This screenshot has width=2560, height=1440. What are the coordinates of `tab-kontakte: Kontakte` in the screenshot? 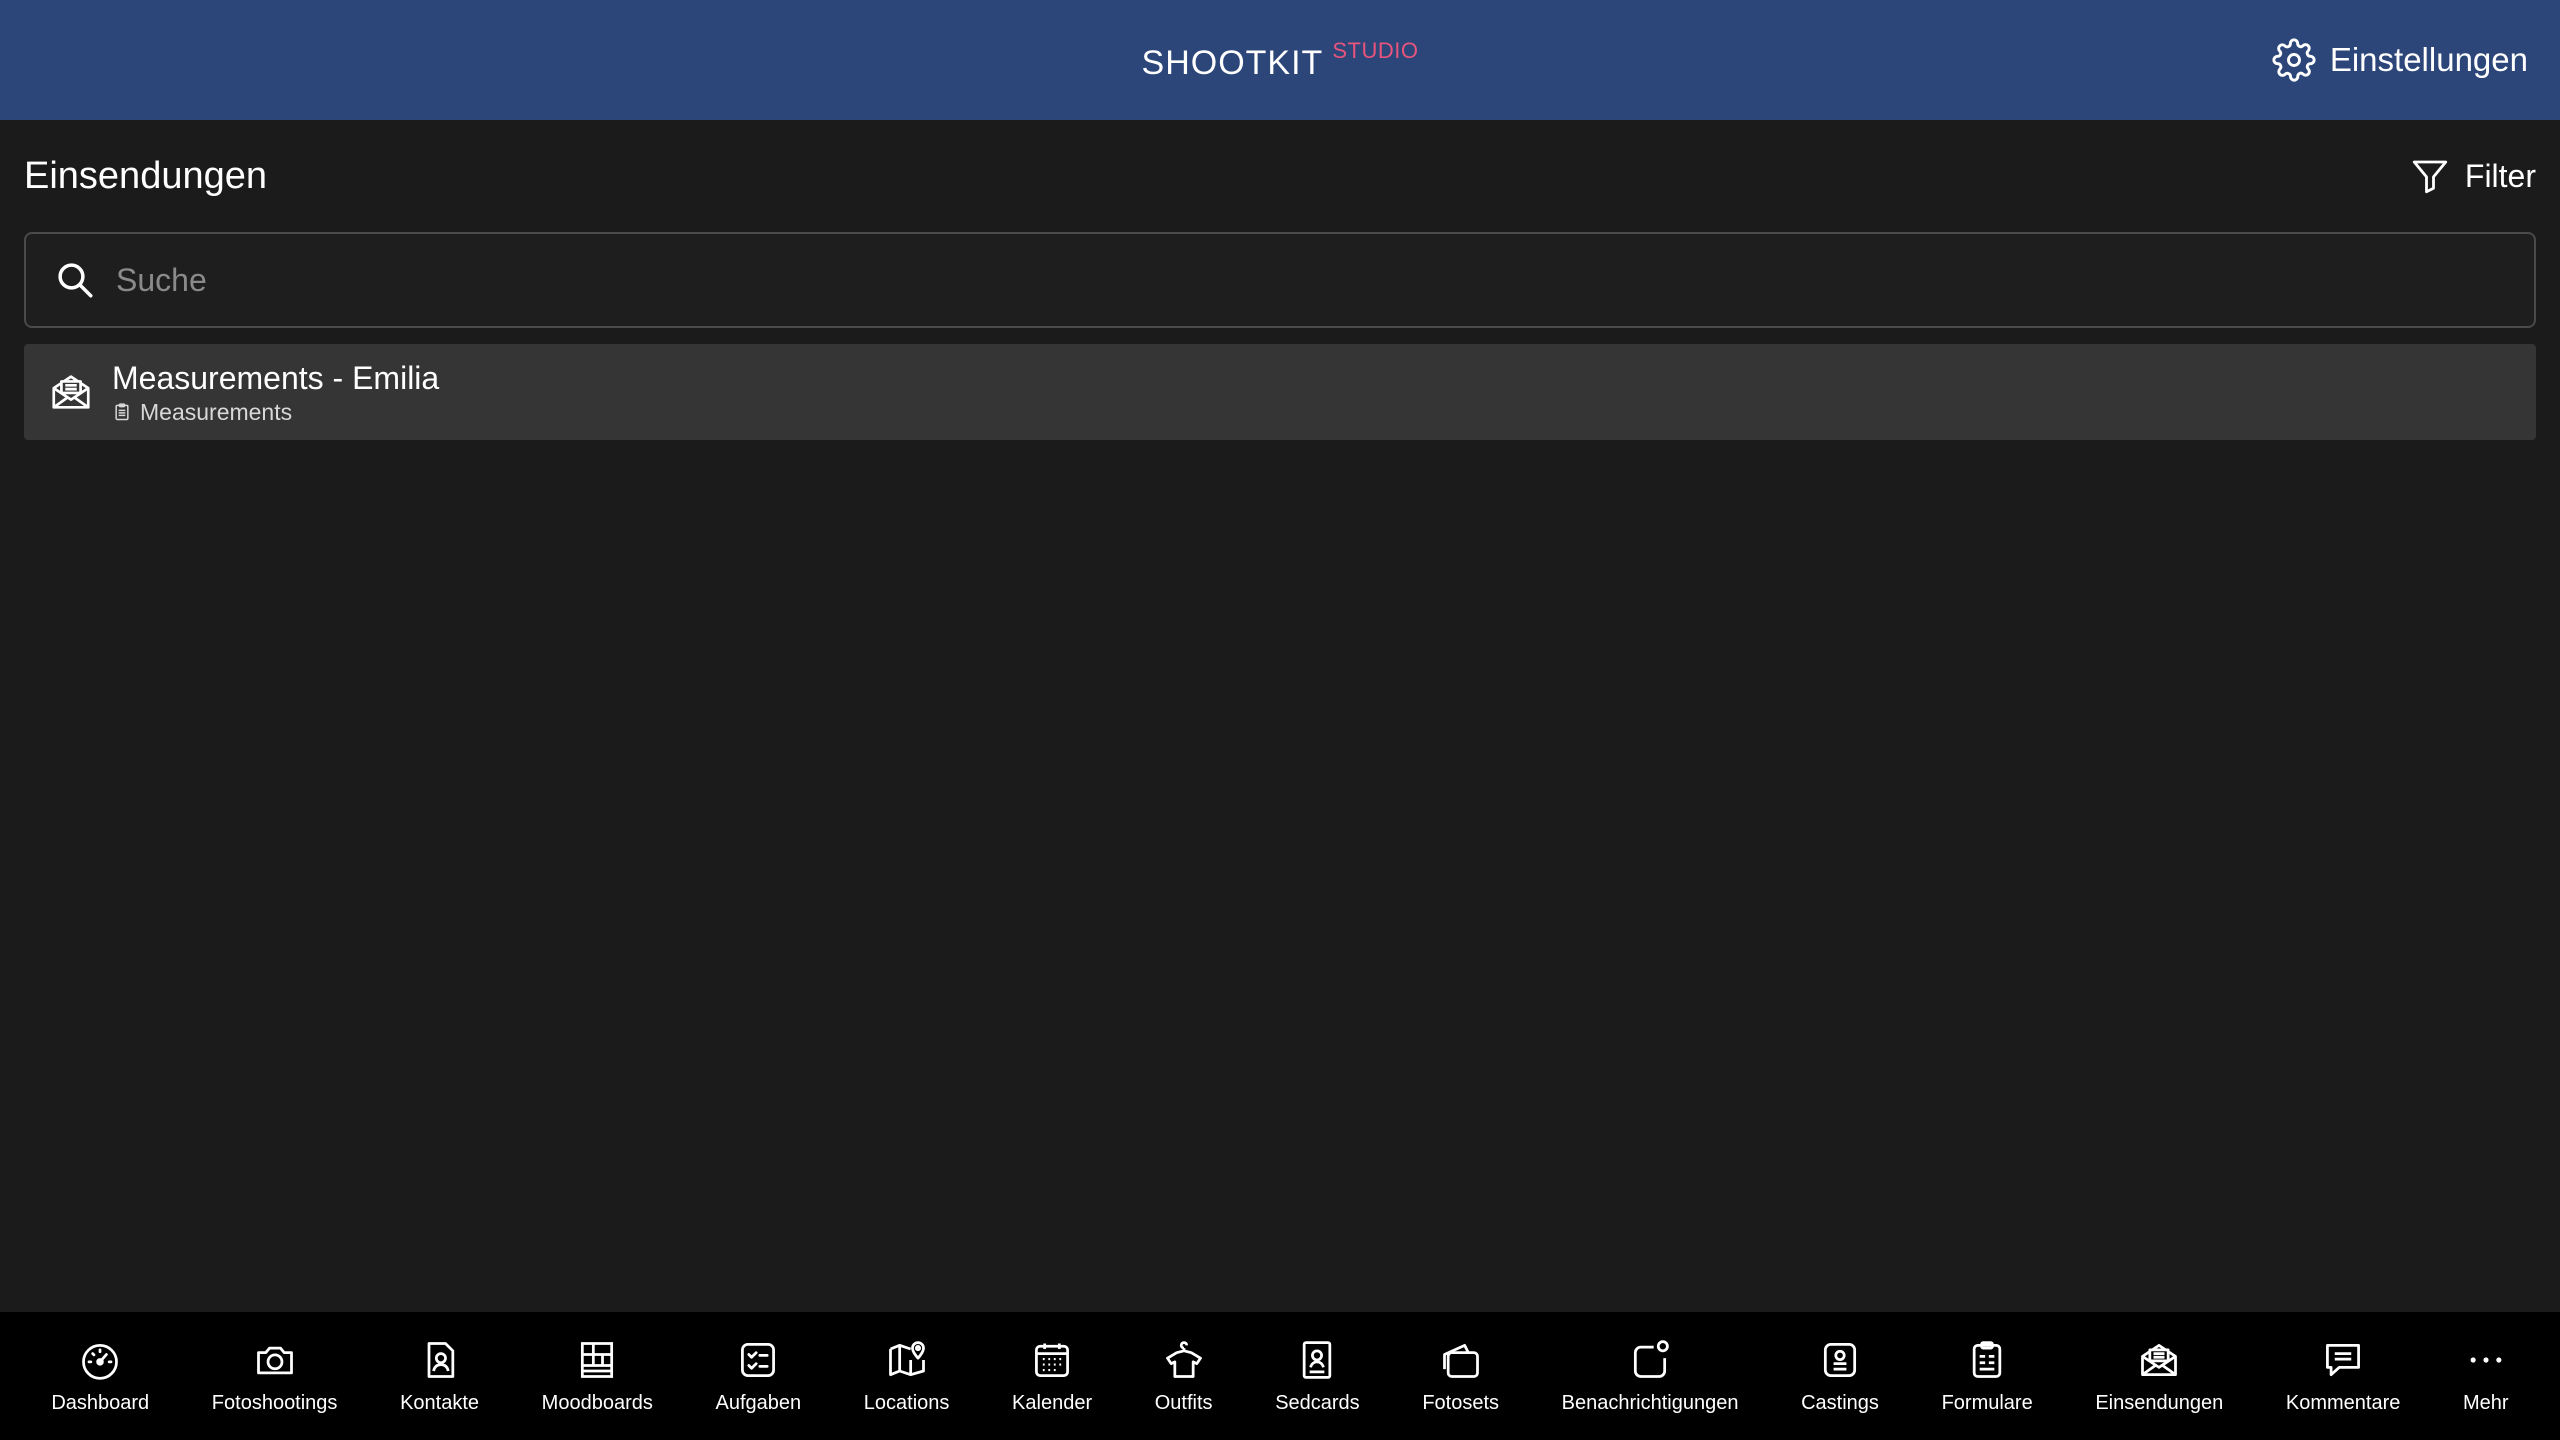 It's located at (439, 1376).